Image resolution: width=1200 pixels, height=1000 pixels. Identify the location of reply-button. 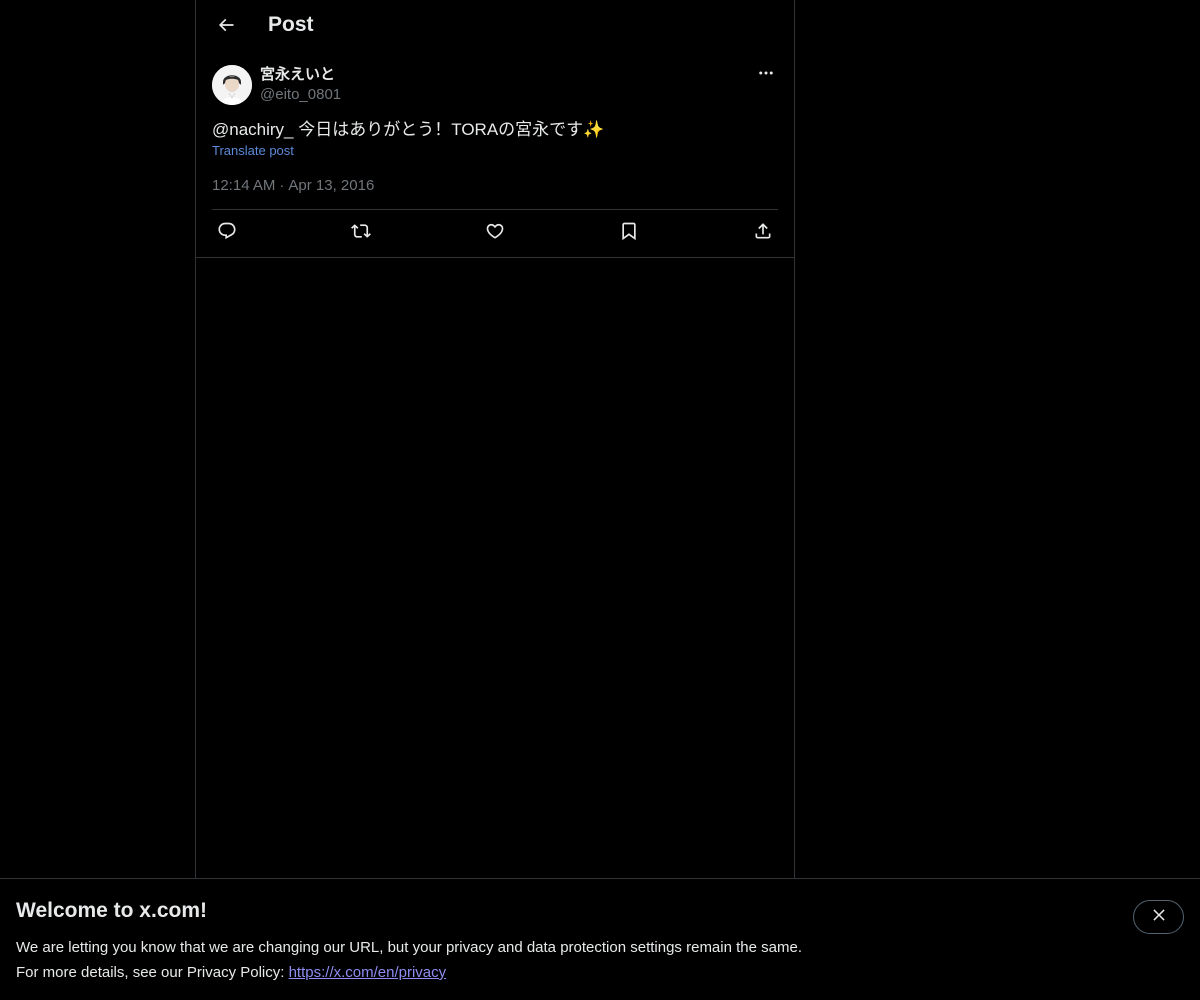
(227, 233).